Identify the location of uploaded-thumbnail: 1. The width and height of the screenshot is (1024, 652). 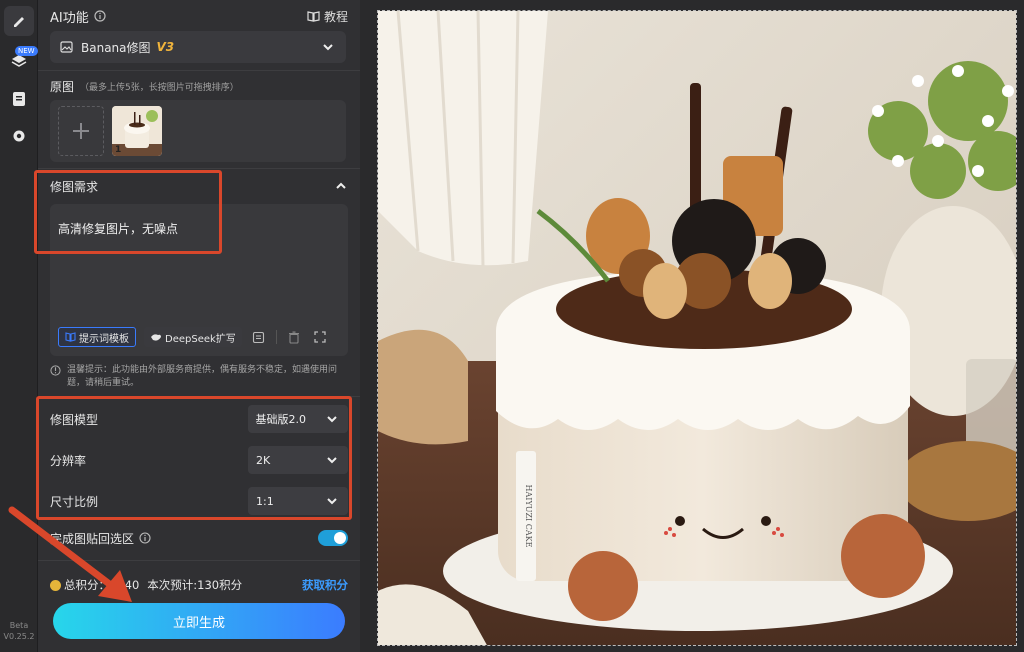
(137, 131).